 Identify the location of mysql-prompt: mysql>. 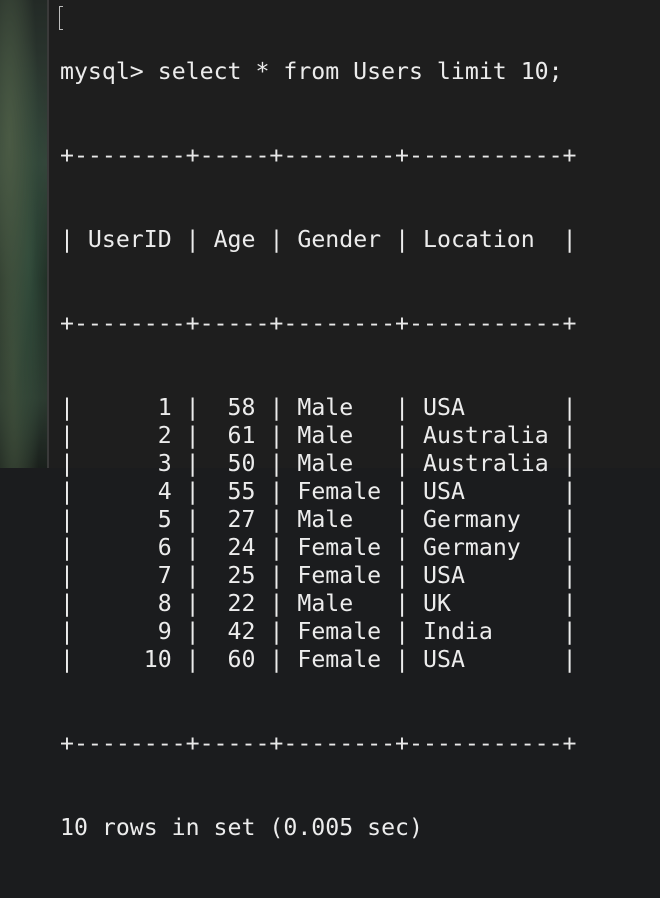
(109, 71).